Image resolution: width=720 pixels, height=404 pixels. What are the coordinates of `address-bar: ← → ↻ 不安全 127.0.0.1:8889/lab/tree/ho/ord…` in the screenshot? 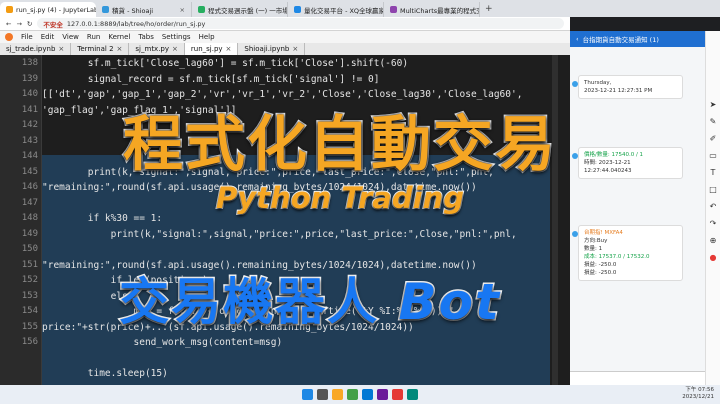 It's located at (285, 24).